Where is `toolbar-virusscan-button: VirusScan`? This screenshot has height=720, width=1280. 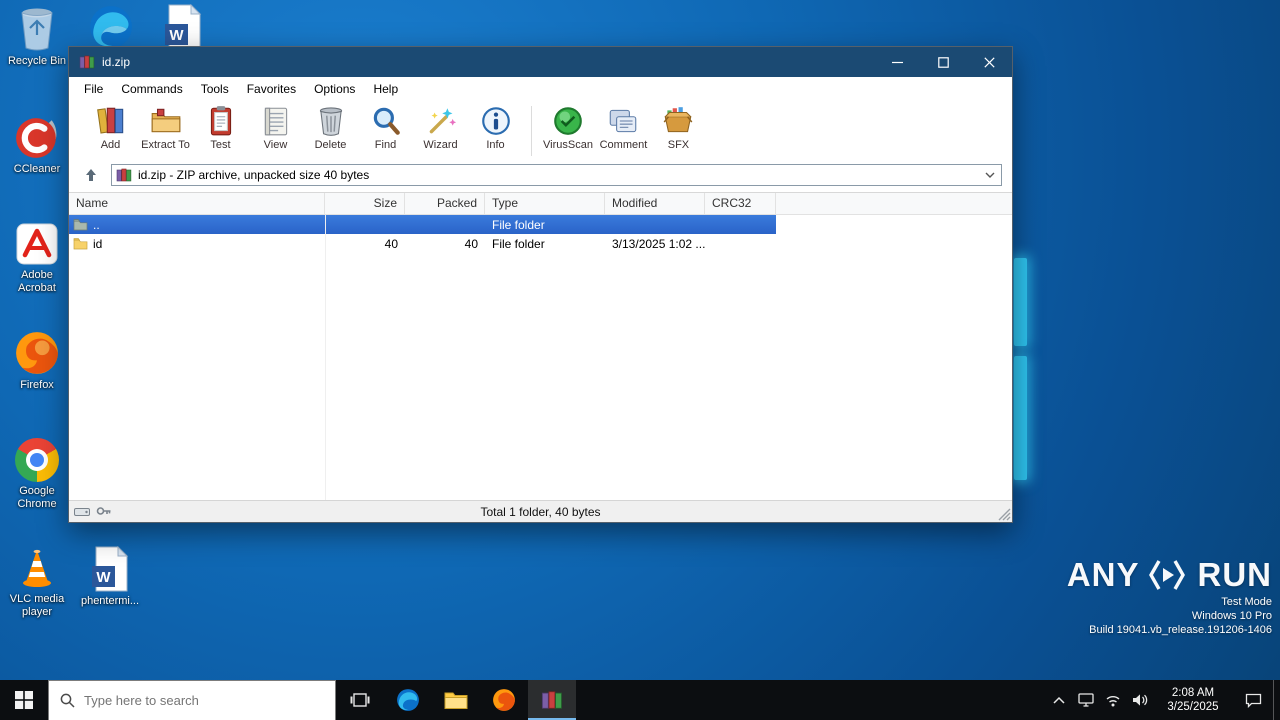 toolbar-virusscan-button: VirusScan is located at coordinates (568, 127).